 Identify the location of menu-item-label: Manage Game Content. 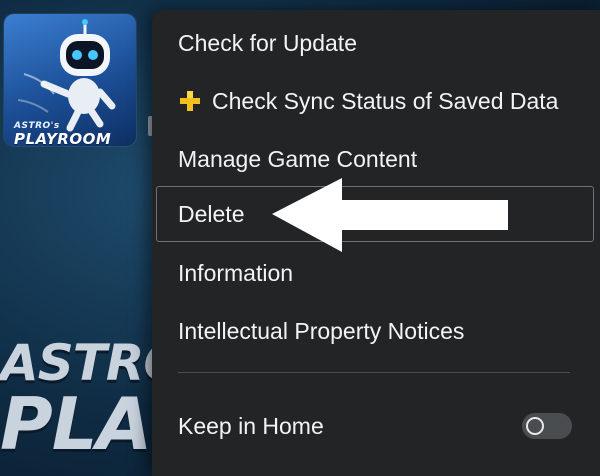
(298, 158).